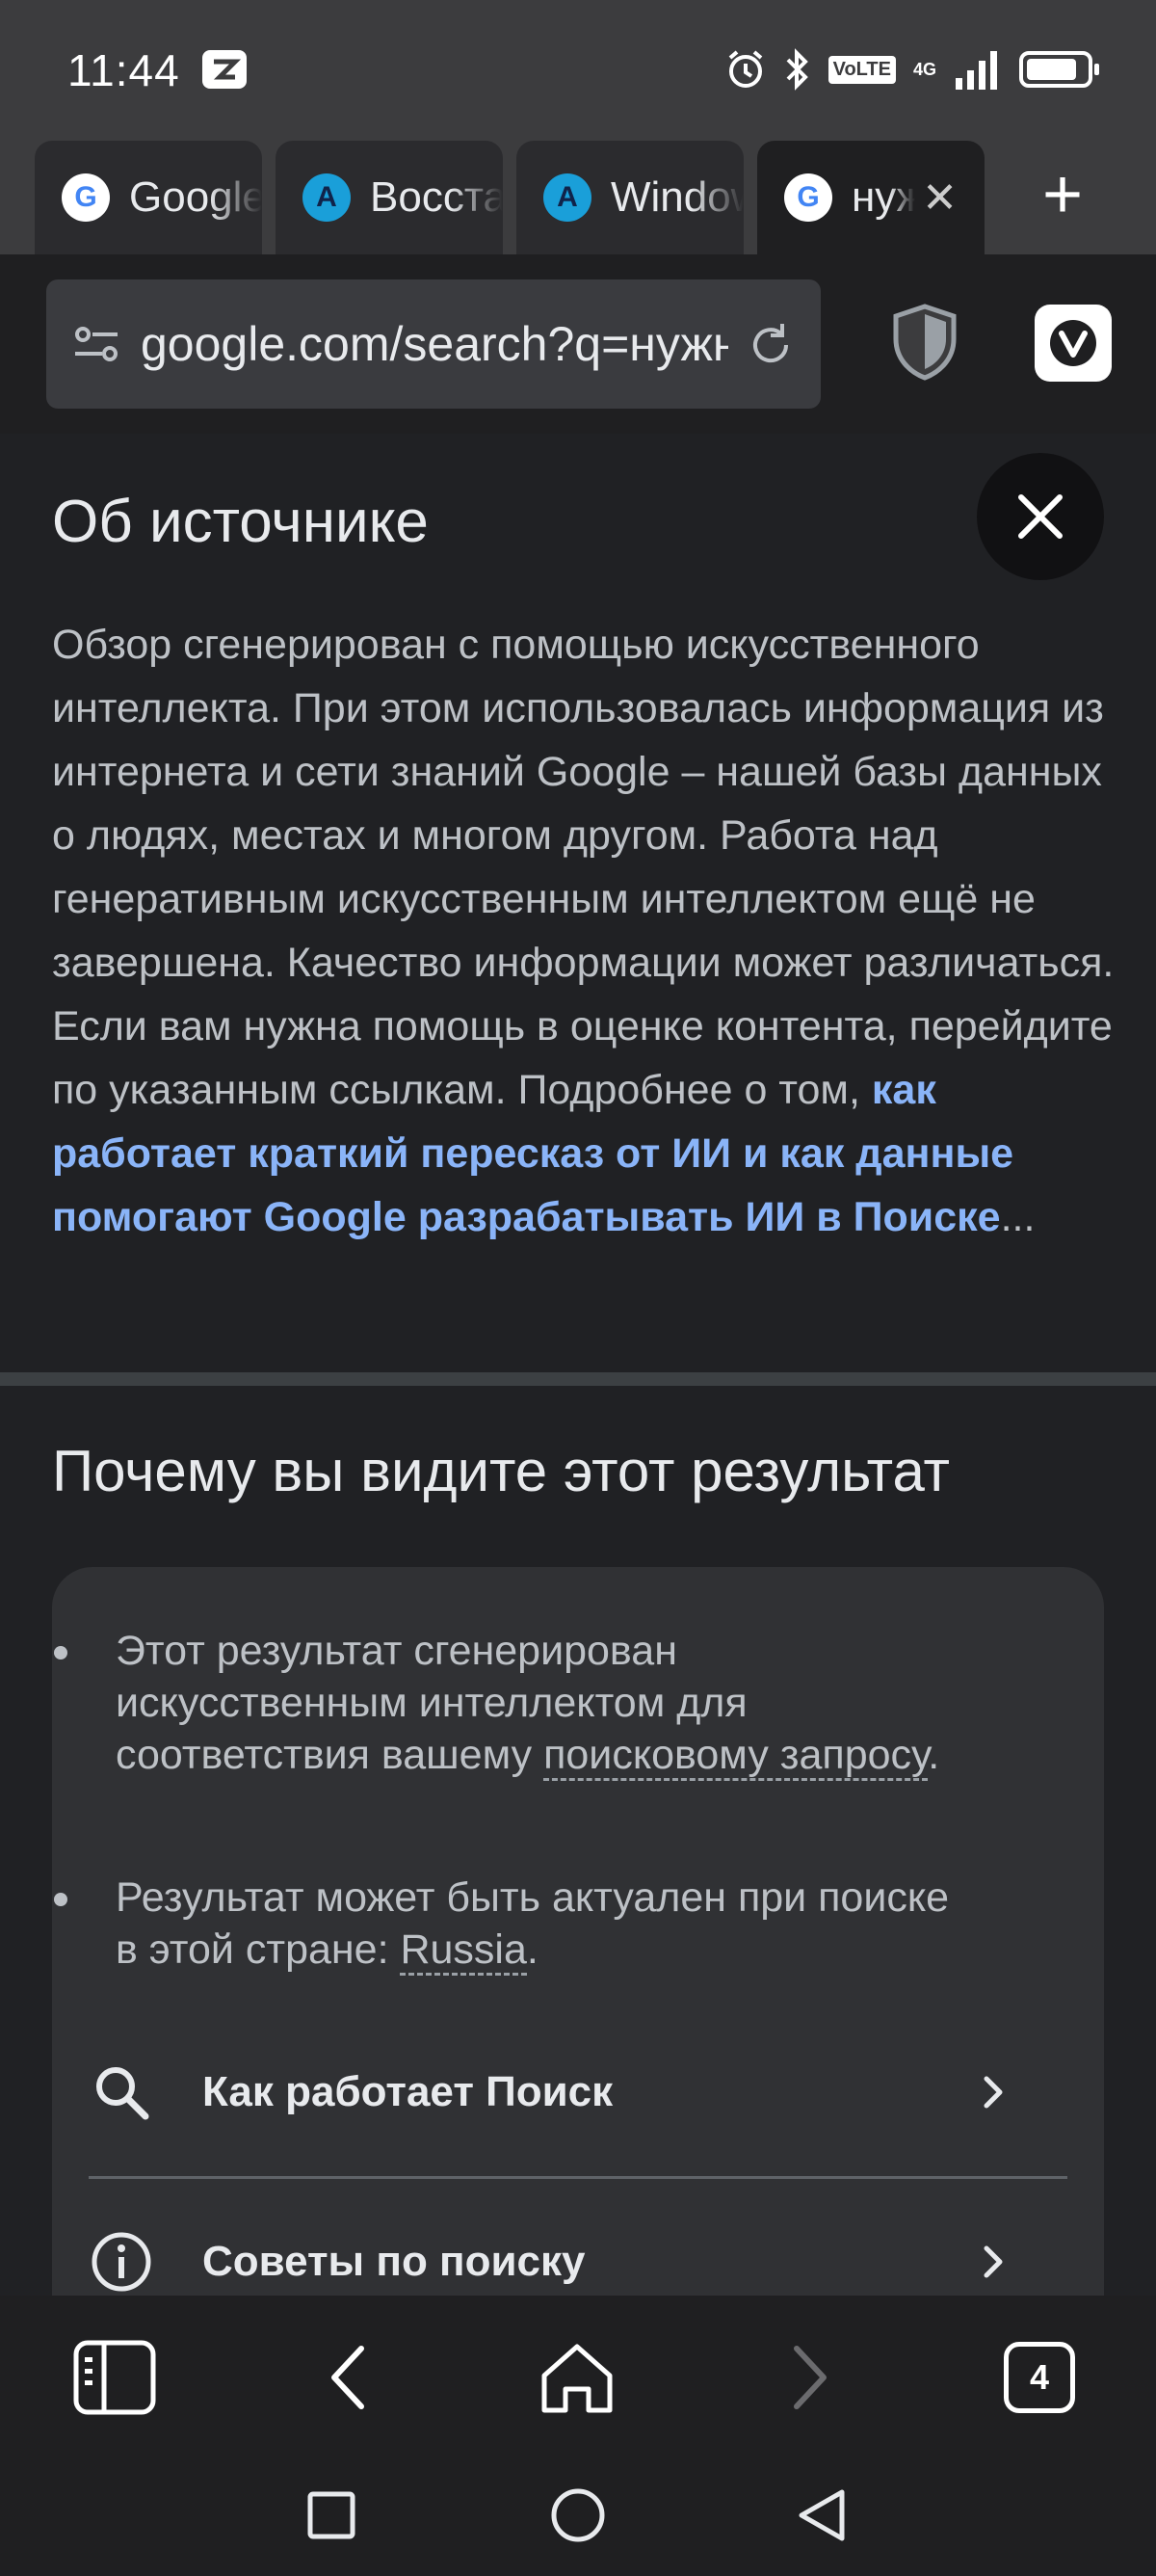  I want to click on recents-button, so click(331, 2516).